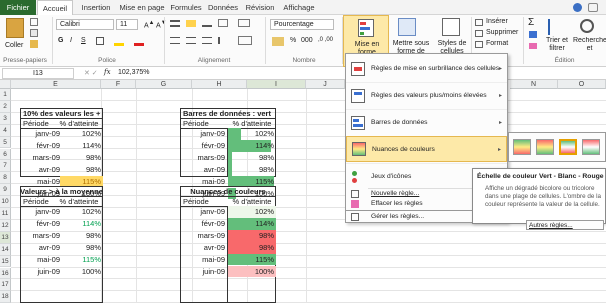 The width and height of the screenshot is (606, 303). What do you see at coordinates (5, 118) in the screenshot?
I see `row-header-3: 3` at bounding box center [5, 118].